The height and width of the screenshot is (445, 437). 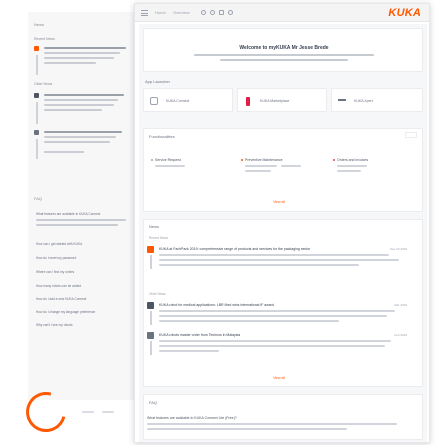 I want to click on functions-view-all-link: View all, so click(x=279, y=202).